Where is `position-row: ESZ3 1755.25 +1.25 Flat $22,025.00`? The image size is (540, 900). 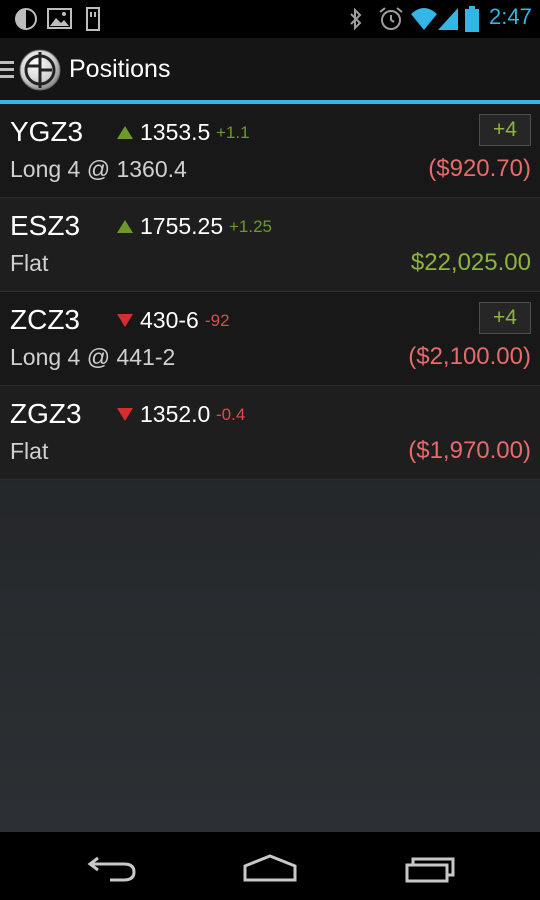 position-row: ESZ3 1755.25 +1.25 Flat $22,025.00 is located at coordinates (270, 245).